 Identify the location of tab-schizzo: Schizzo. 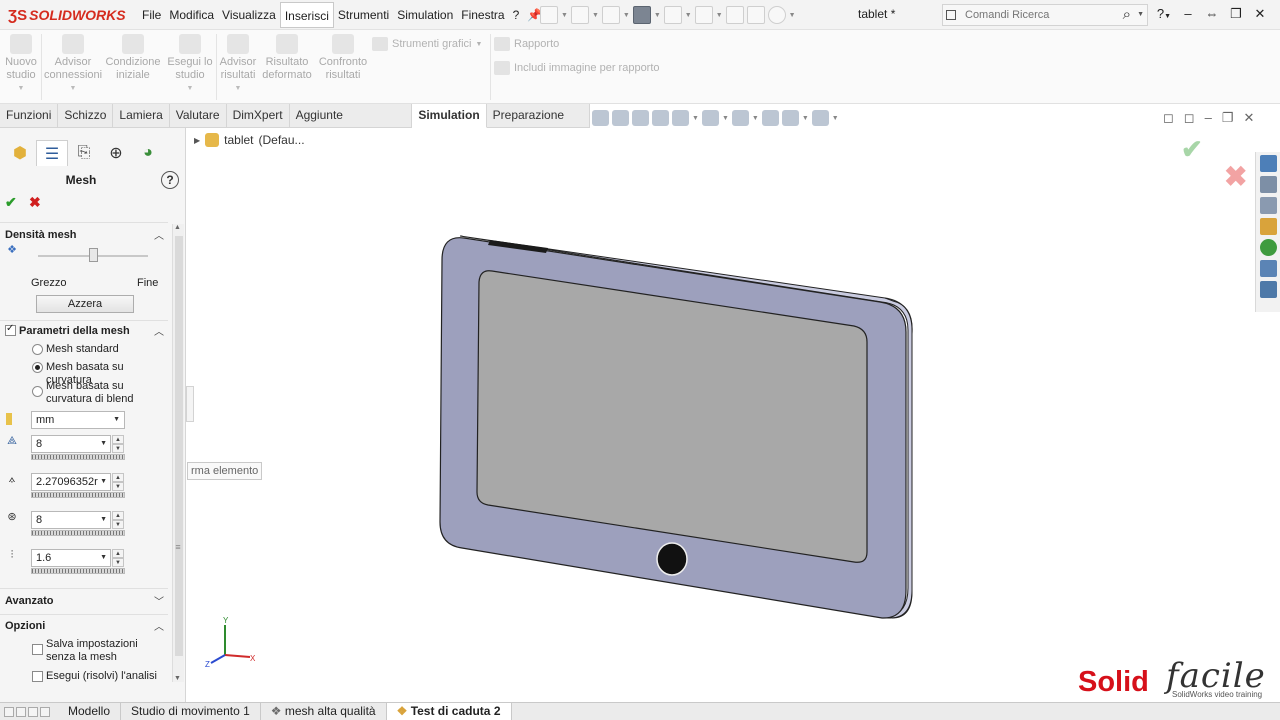
(86, 116).